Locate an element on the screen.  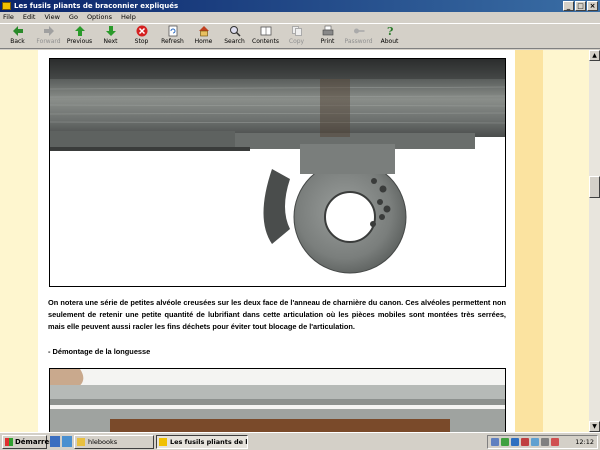
stop-button: Stop is located at coordinates (141, 36).